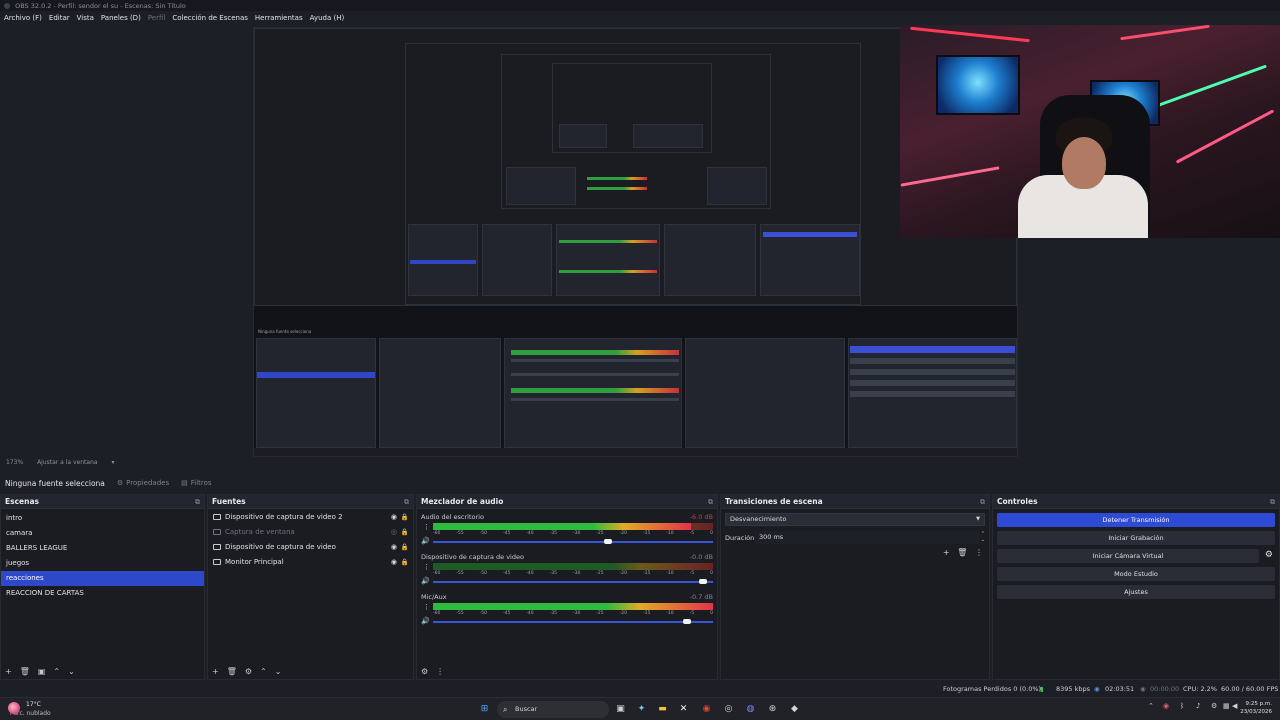 This screenshot has width=1280, height=720. I want to click on menu-herramientas: Herramientas, so click(279, 18).